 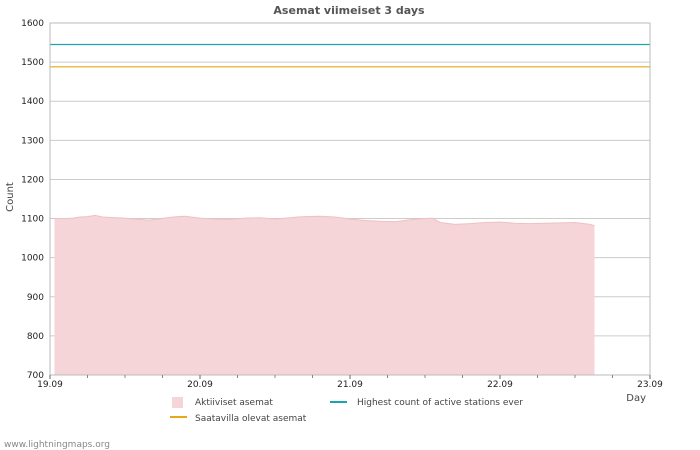 I want to click on y-tick-label: 1300, so click(x=32, y=141).